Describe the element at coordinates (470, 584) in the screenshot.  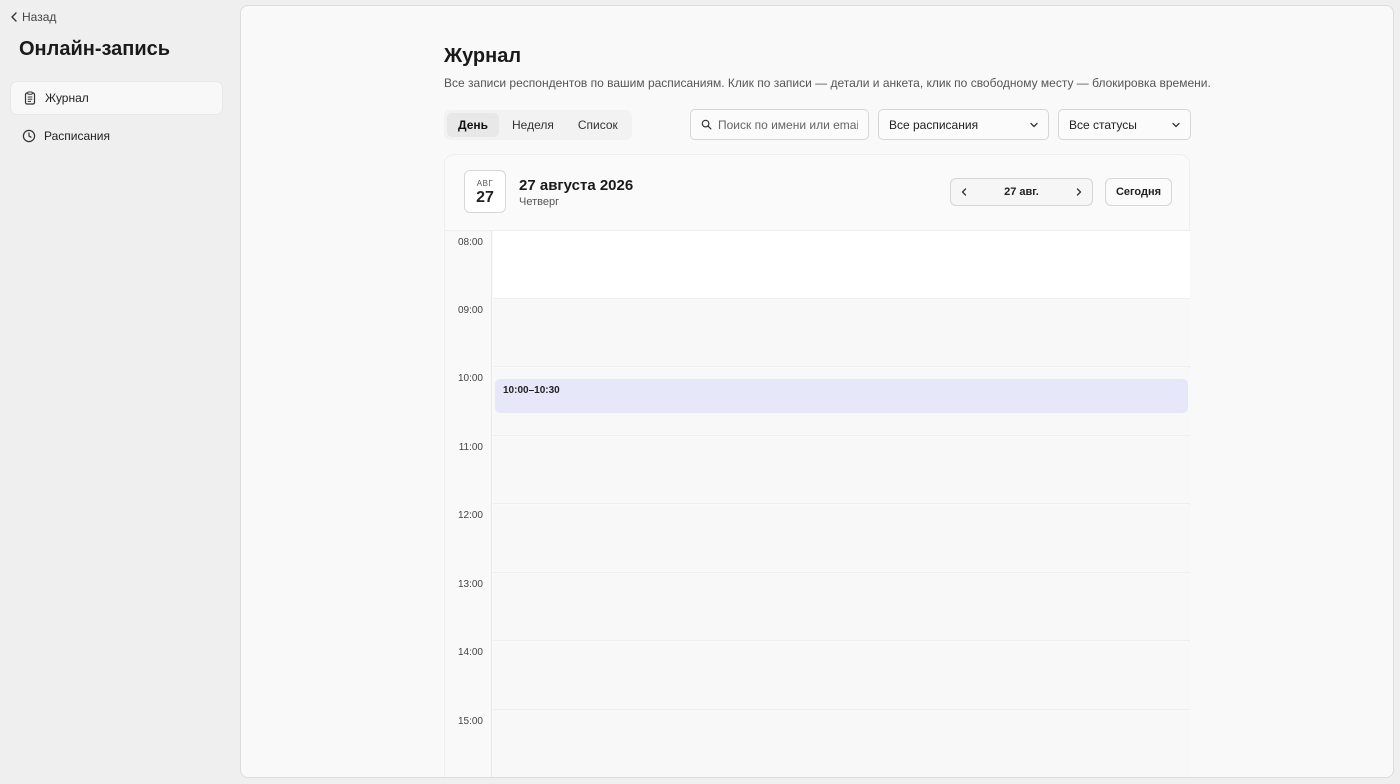
I see `time-label: 13:00` at that location.